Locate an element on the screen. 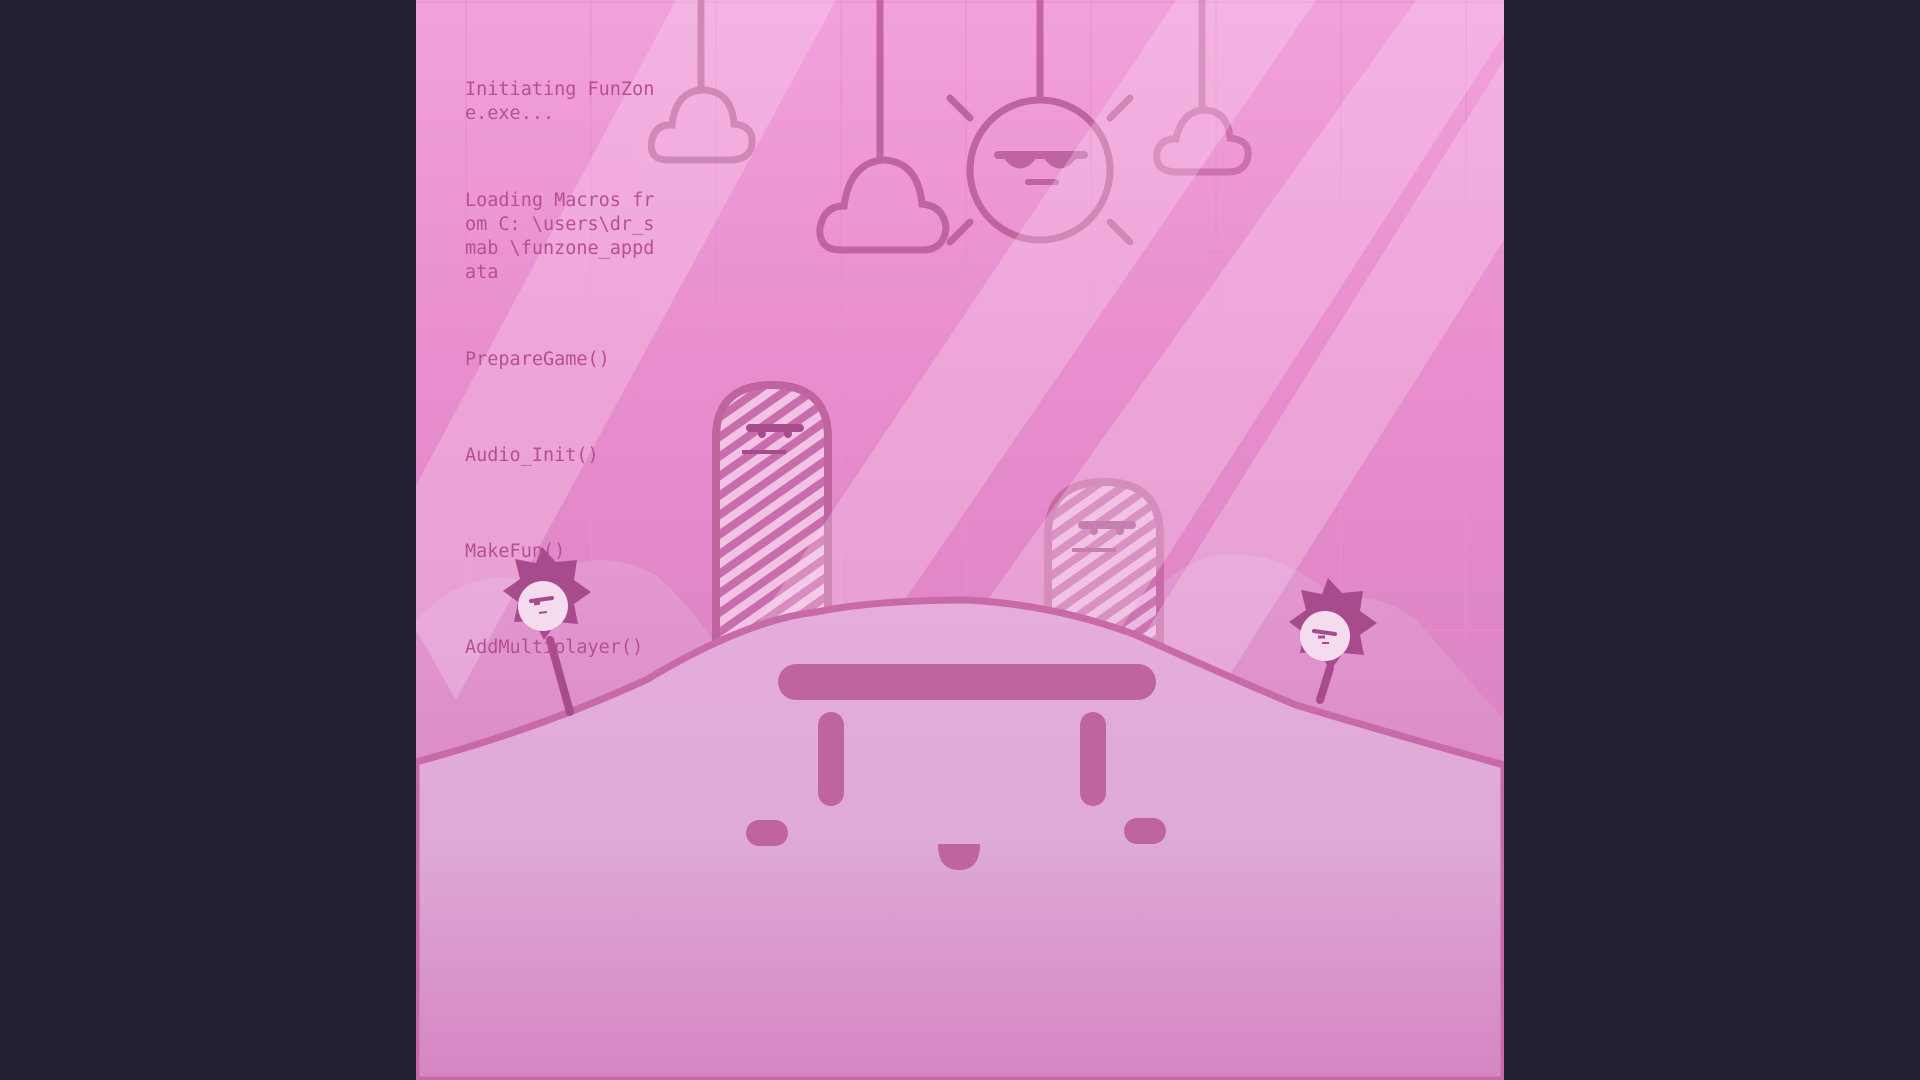 This screenshot has width=1920, height=1080. log-line-make-fun: MakeFun() is located at coordinates (515, 551).